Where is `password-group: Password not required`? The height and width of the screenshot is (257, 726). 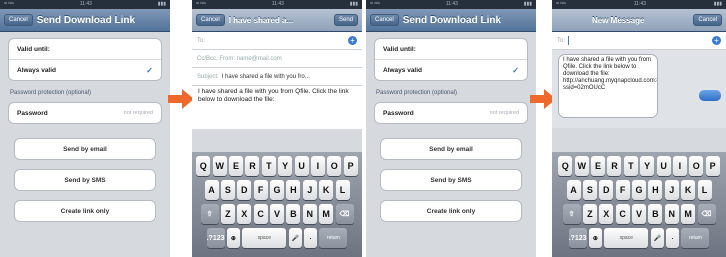
password-group: Password not required is located at coordinates (451, 113).